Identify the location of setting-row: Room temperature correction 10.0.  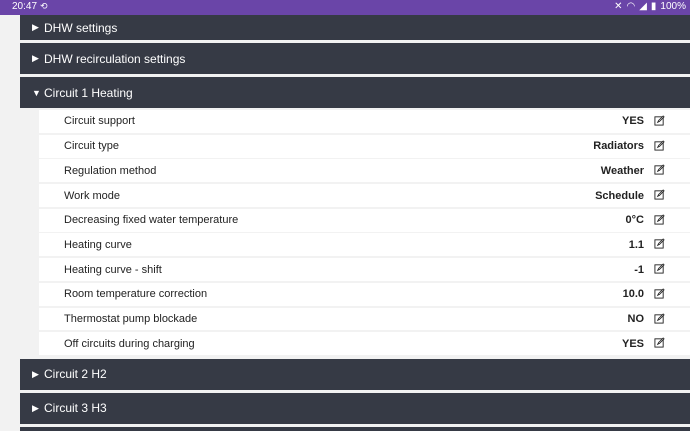
(364, 294).